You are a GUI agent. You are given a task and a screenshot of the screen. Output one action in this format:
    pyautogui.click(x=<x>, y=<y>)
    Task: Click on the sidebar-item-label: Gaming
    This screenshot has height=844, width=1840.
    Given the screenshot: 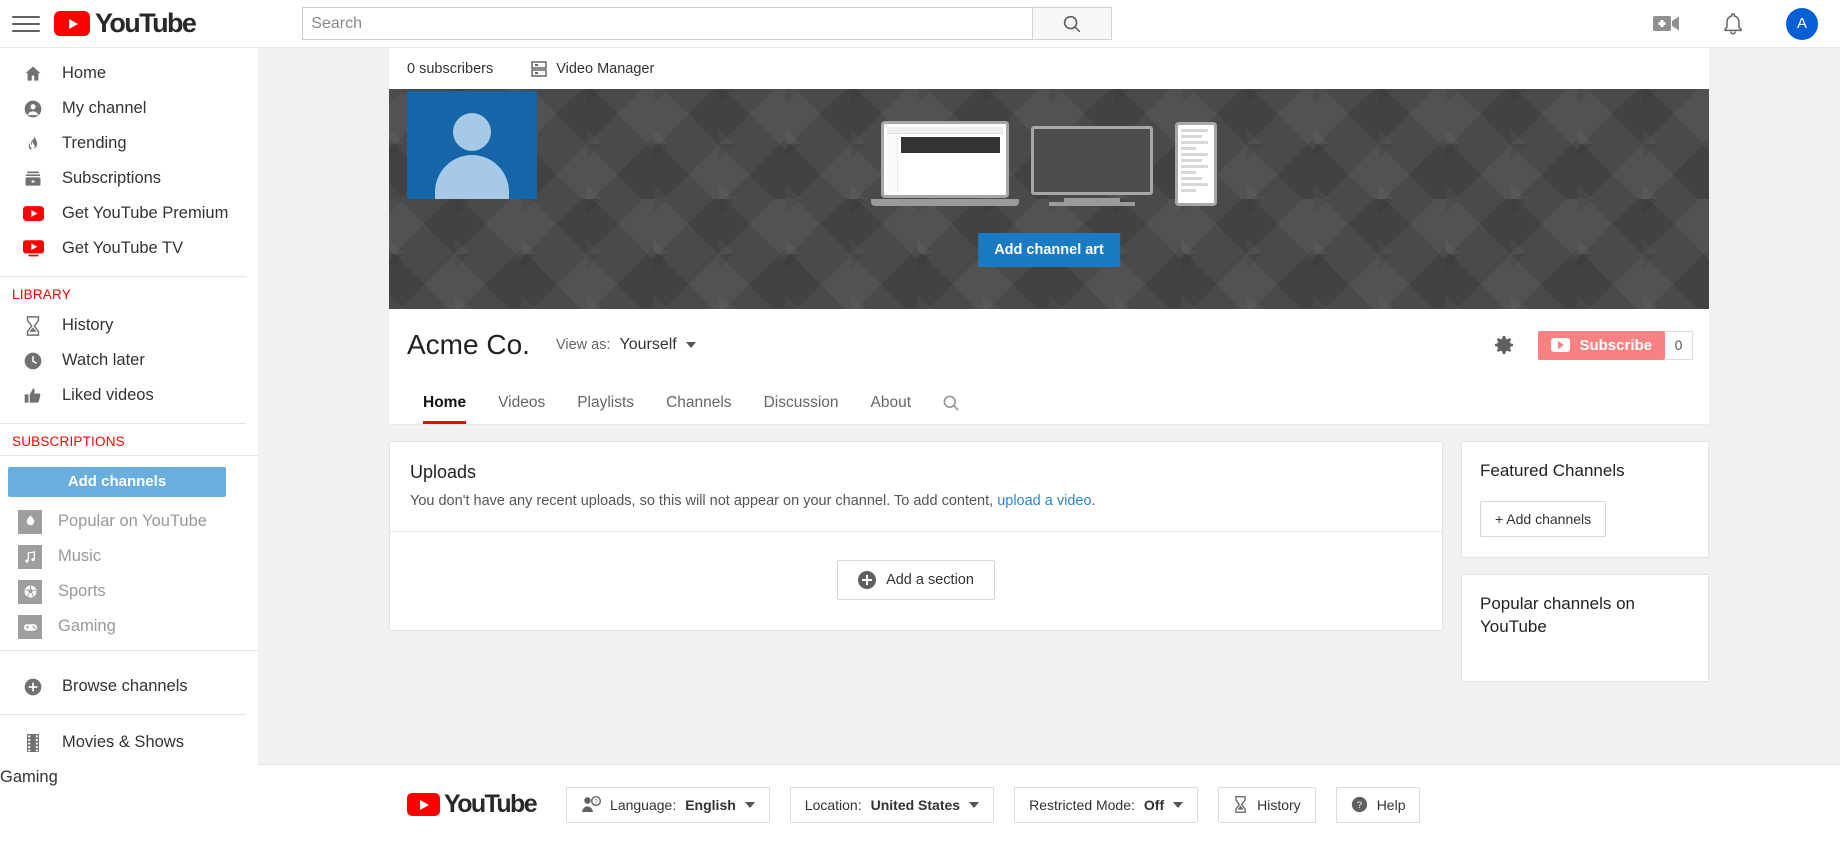 What is the action you would take?
    pyautogui.click(x=29, y=777)
    